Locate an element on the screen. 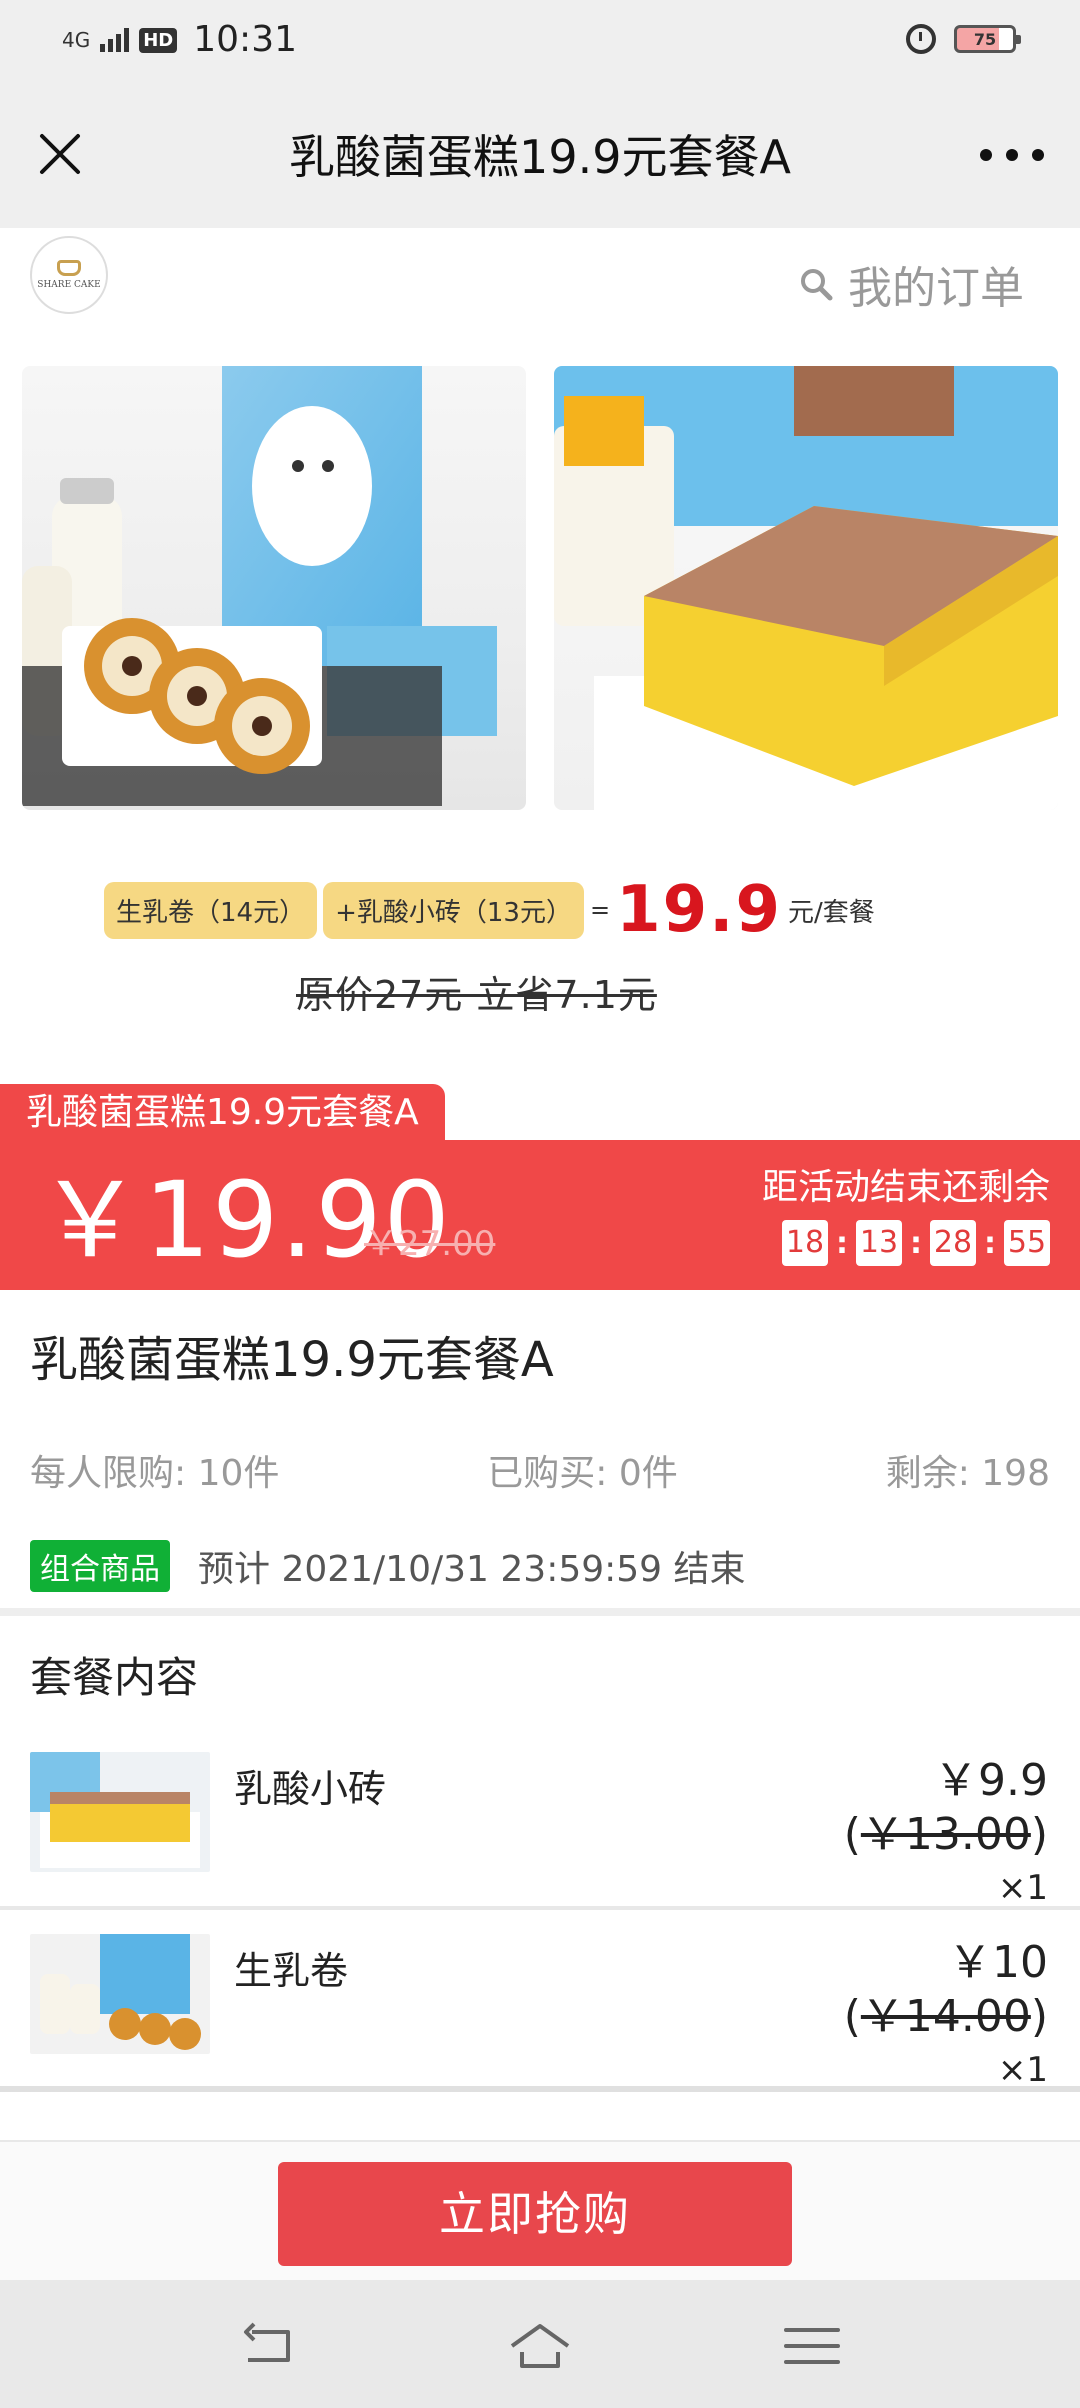 The image size is (1080, 2408). status-left: 4G HD 10:31 is located at coordinates (179, 40).